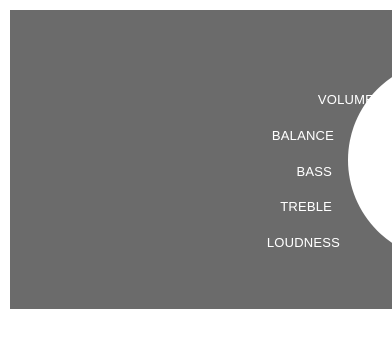 The width and height of the screenshot is (392, 337). Describe the element at coordinates (303, 135) in the screenshot. I see `menu-item-balance: BALANCE` at that location.